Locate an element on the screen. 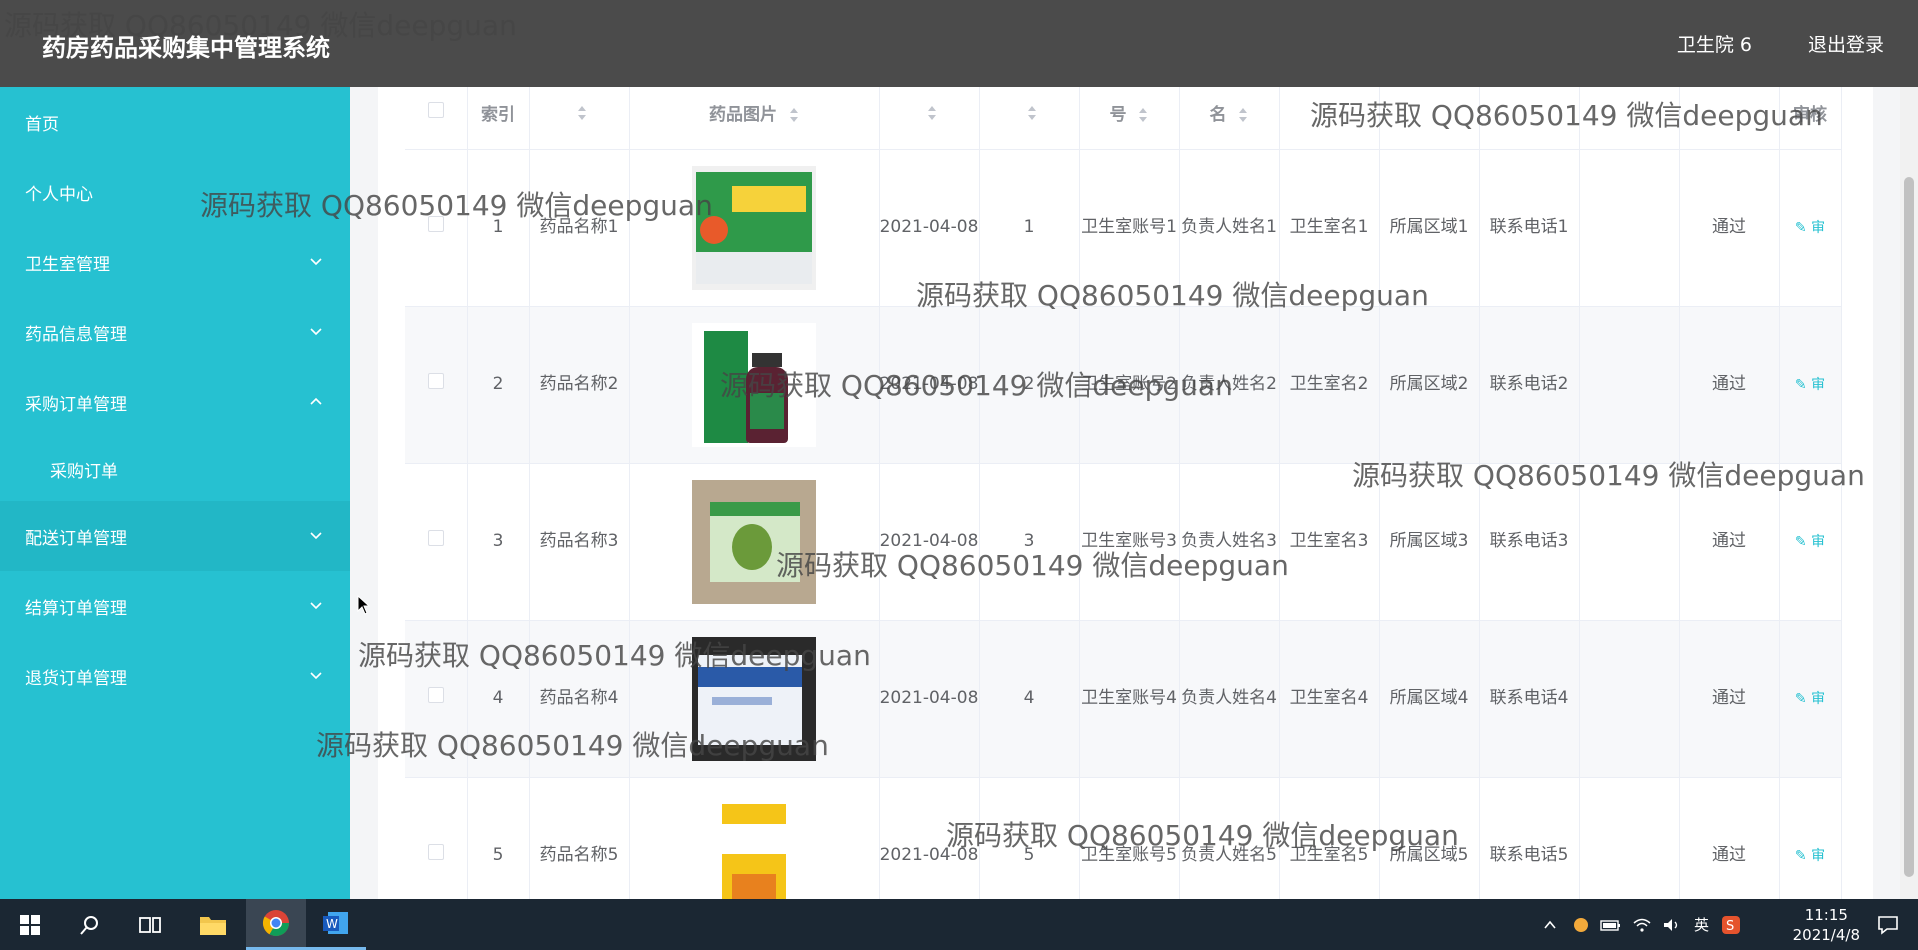 The image size is (1918, 950). col-header-status is located at coordinates (1729, 118).